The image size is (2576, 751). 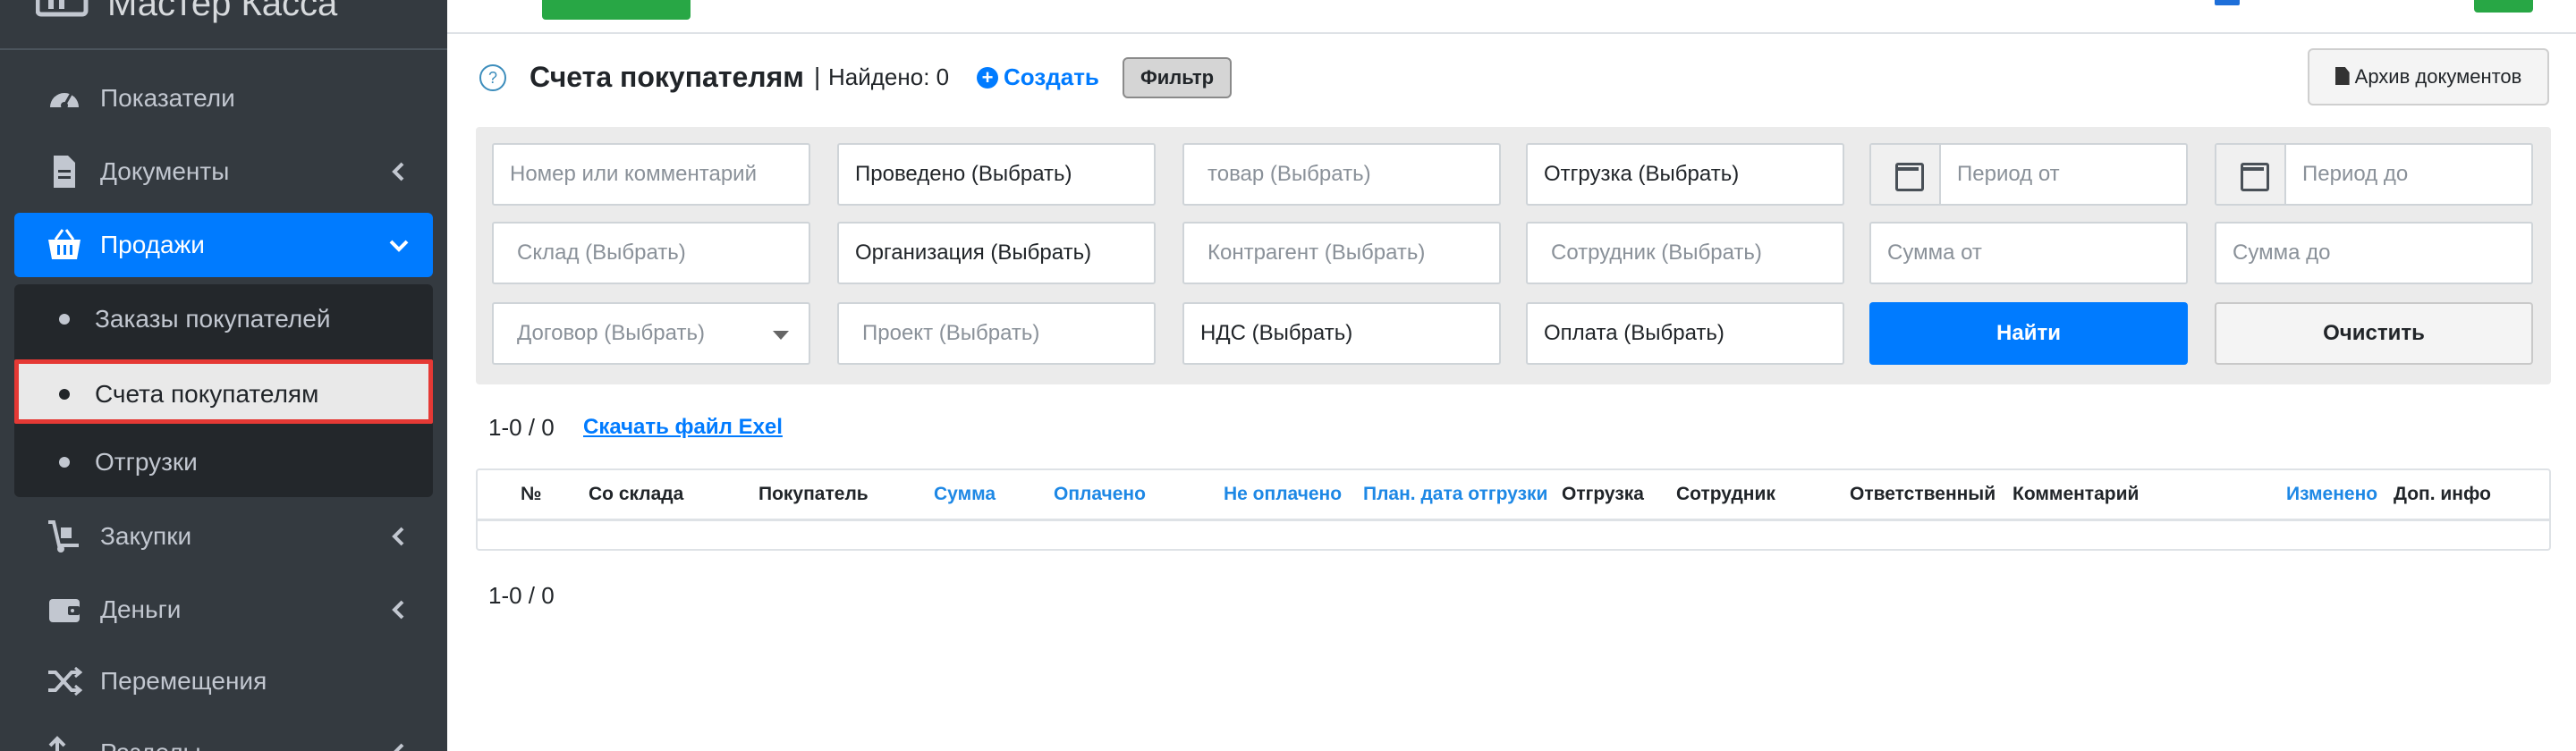 I want to click on submenu-item-customer-invoices: Счета покупателям, so click(x=223, y=391).